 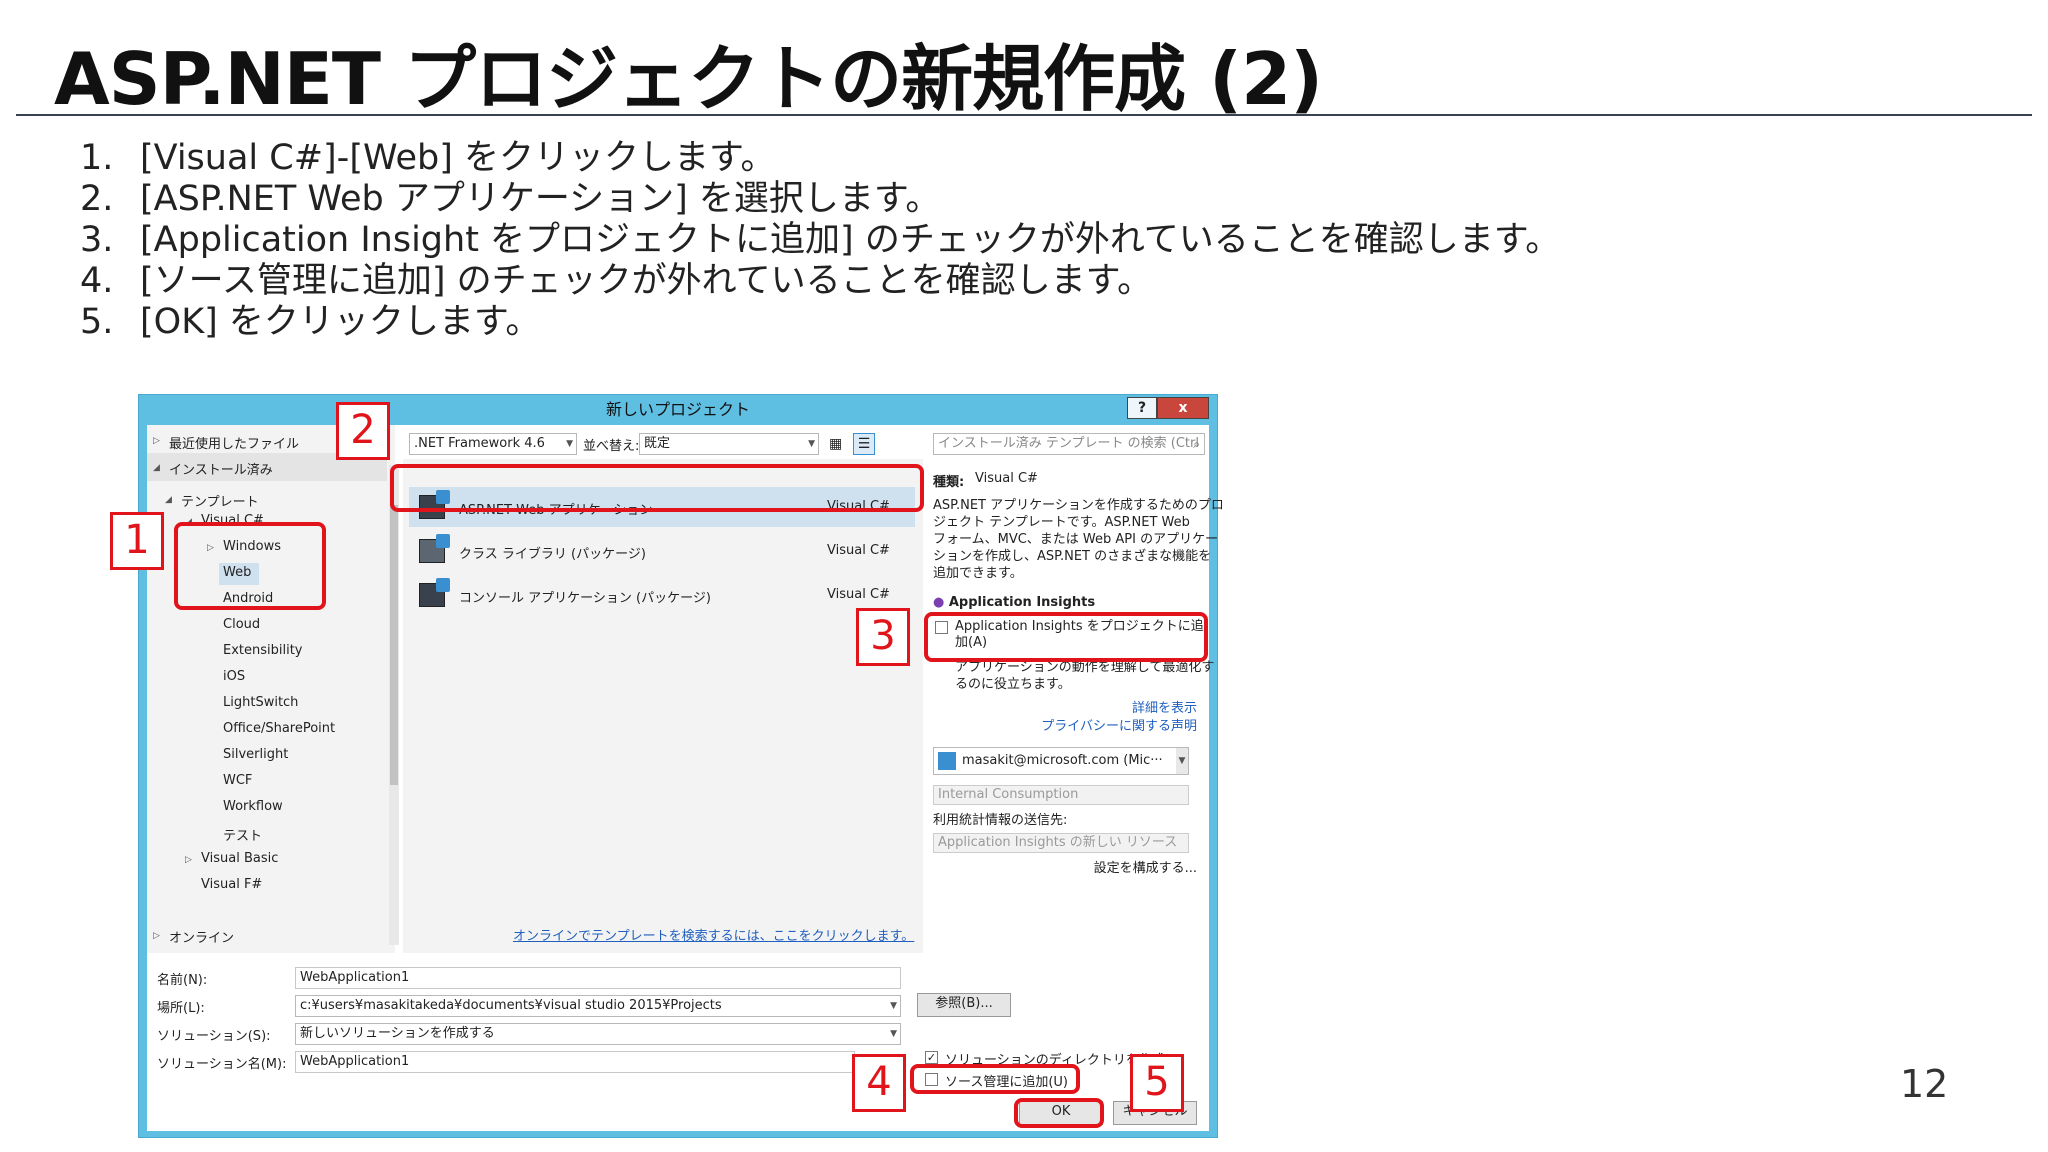 I want to click on tree-wcf: WCF, so click(x=237, y=780).